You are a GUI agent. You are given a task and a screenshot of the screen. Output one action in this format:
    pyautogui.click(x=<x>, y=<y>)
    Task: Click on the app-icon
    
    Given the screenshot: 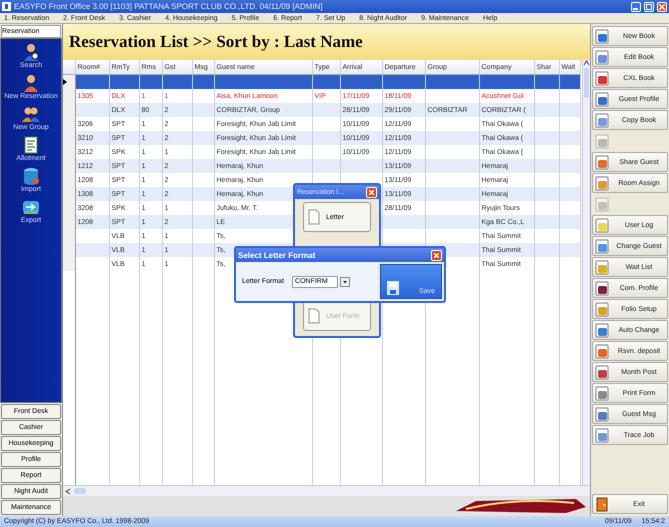 What is the action you would take?
    pyautogui.click(x=6, y=6)
    